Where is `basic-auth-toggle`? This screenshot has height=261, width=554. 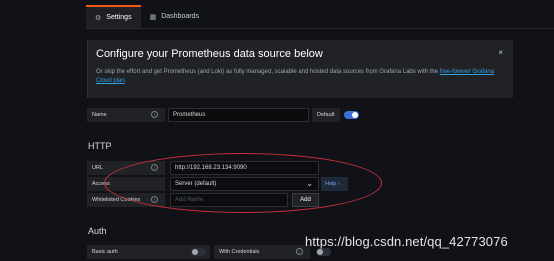 basic-auth-toggle is located at coordinates (198, 252).